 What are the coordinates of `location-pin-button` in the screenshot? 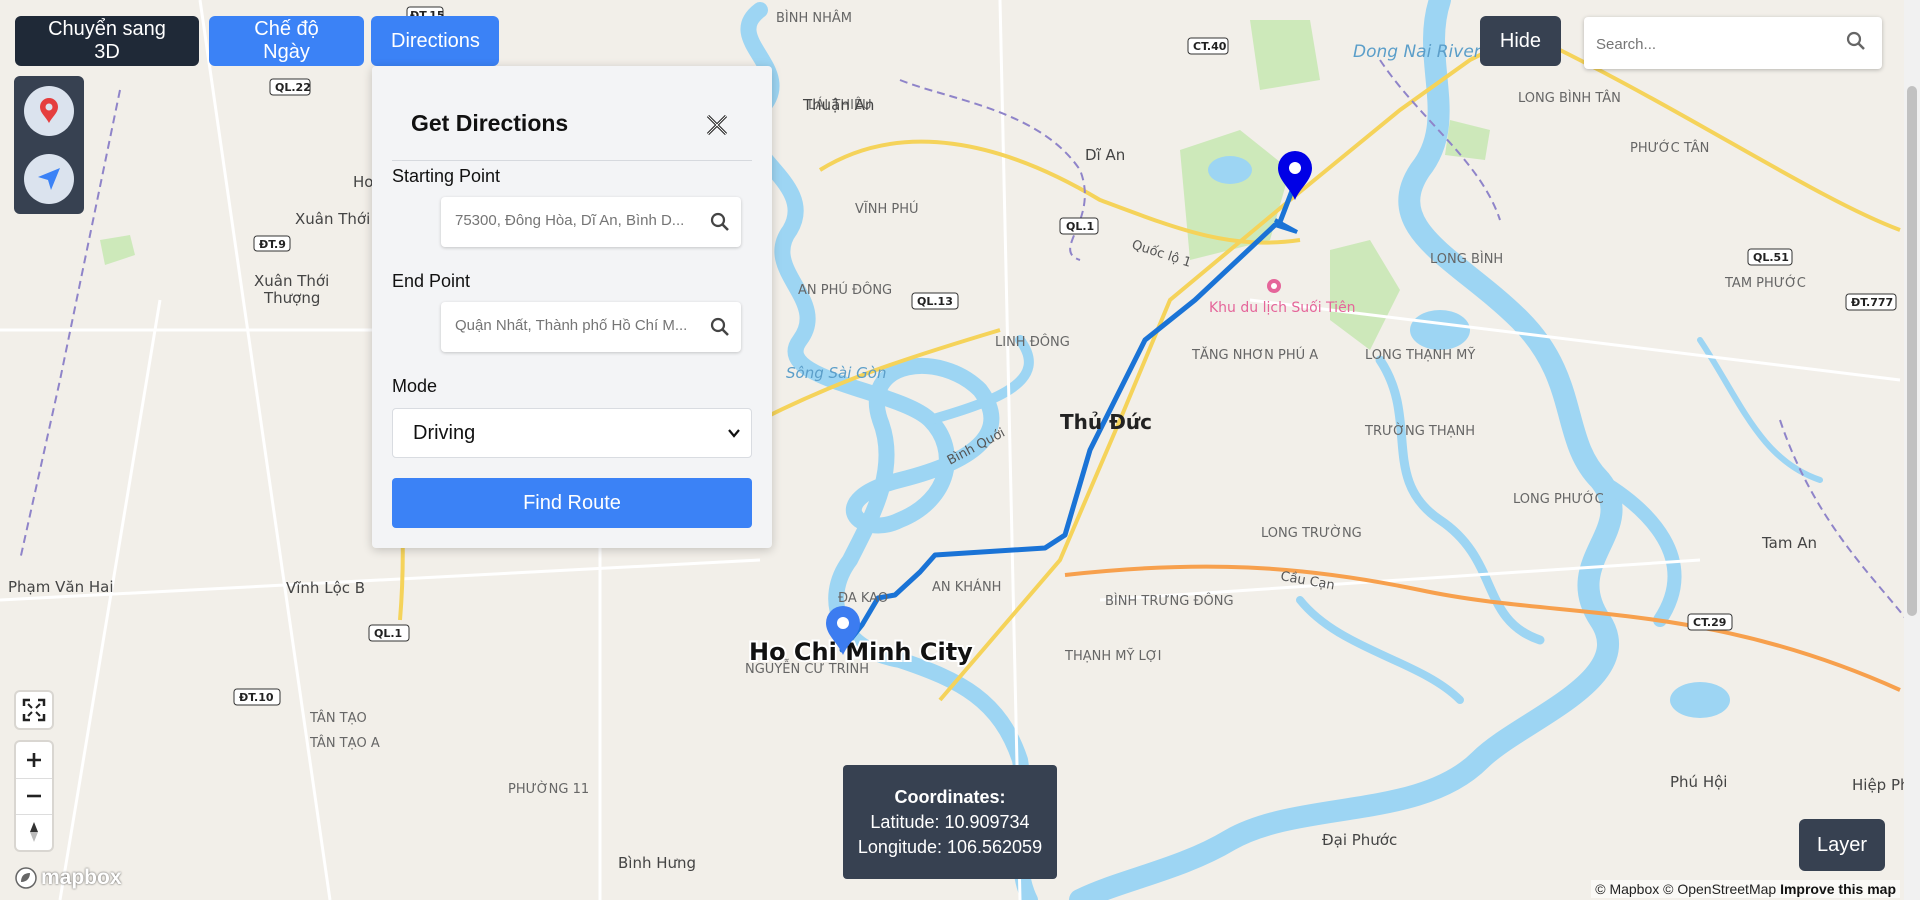 It's located at (49, 111).